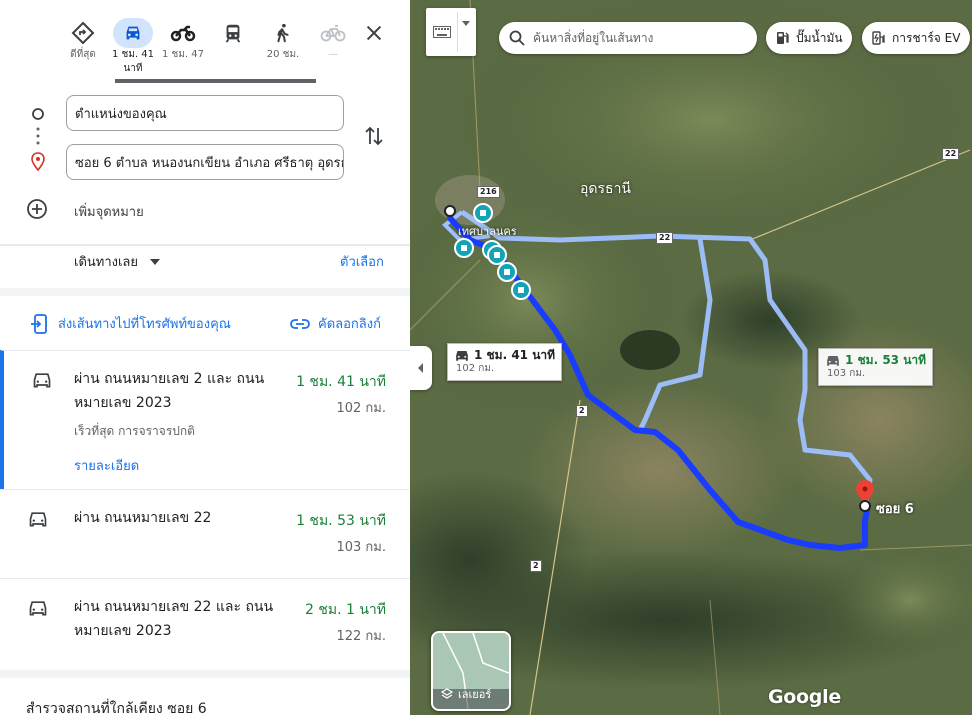  What do you see at coordinates (37, 209) in the screenshot?
I see `add-circle-icon` at bounding box center [37, 209].